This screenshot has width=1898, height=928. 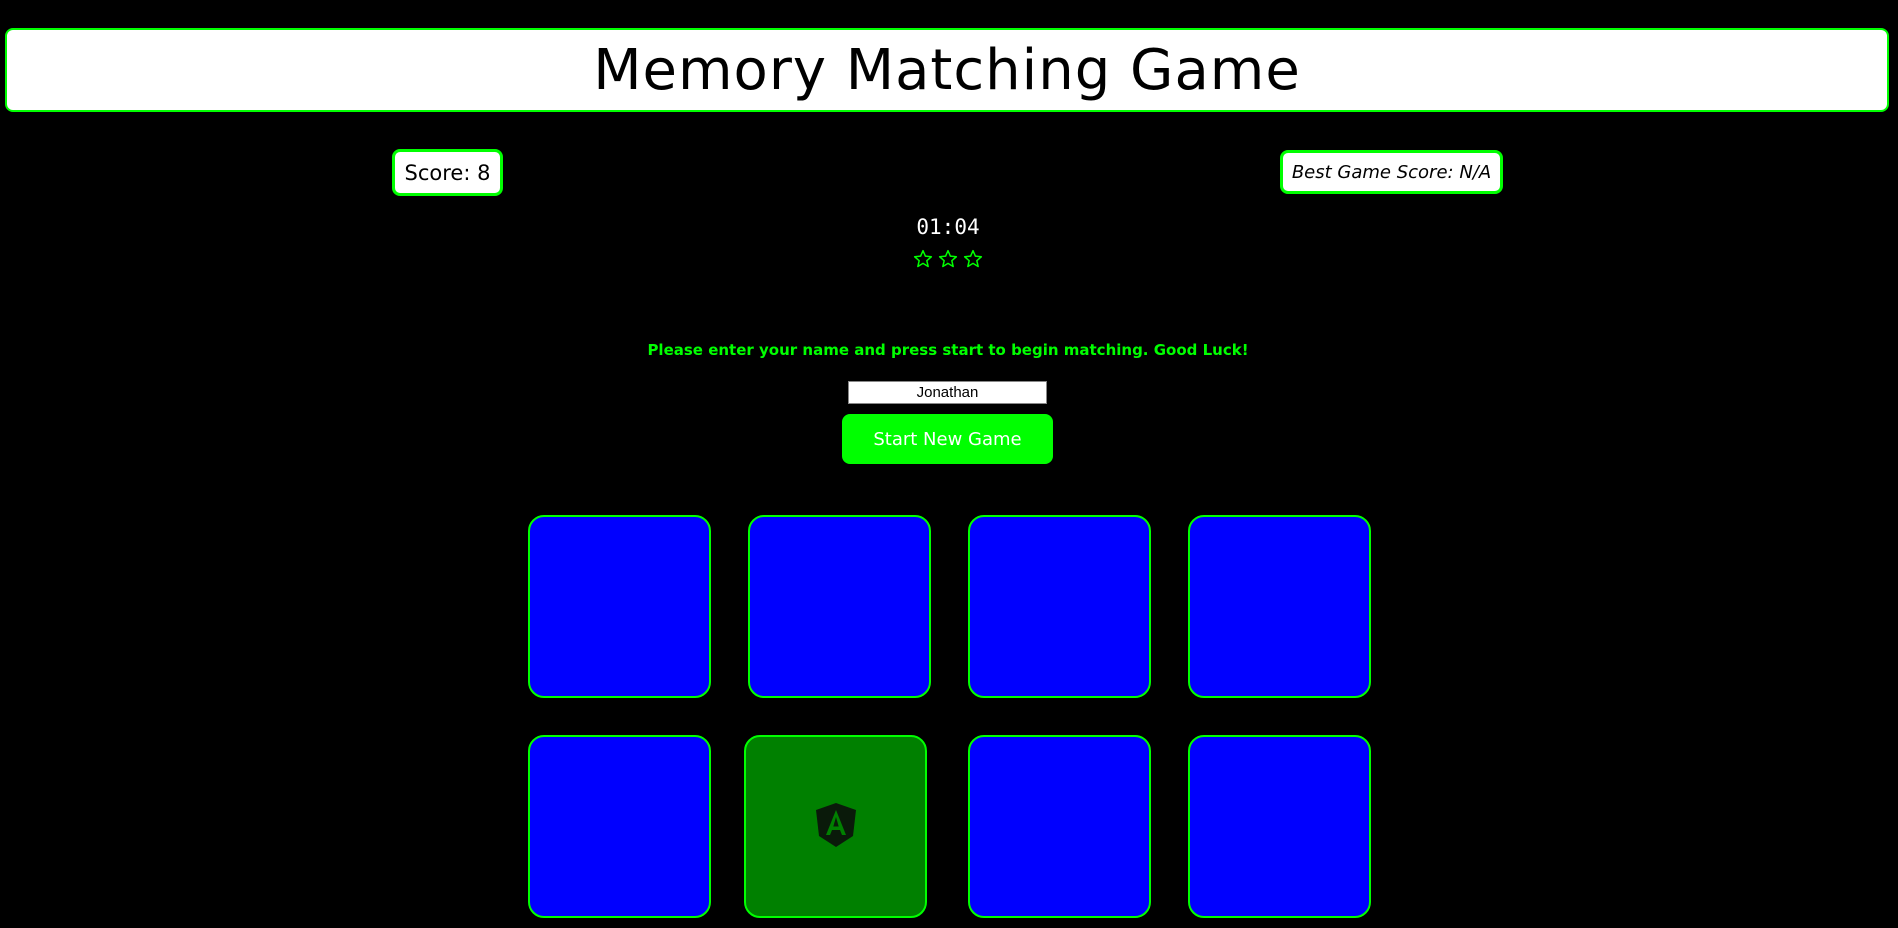 What do you see at coordinates (947, 392) in the screenshot?
I see `player-name-input` at bounding box center [947, 392].